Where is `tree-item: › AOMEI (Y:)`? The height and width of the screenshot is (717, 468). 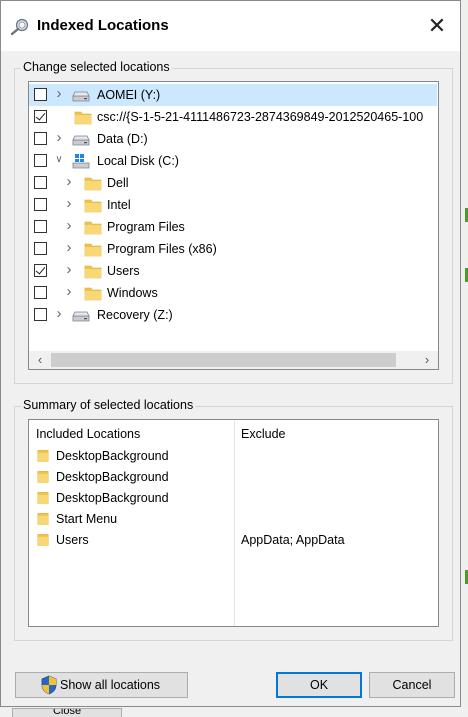 tree-item: › AOMEI (Y:) is located at coordinates (233, 95).